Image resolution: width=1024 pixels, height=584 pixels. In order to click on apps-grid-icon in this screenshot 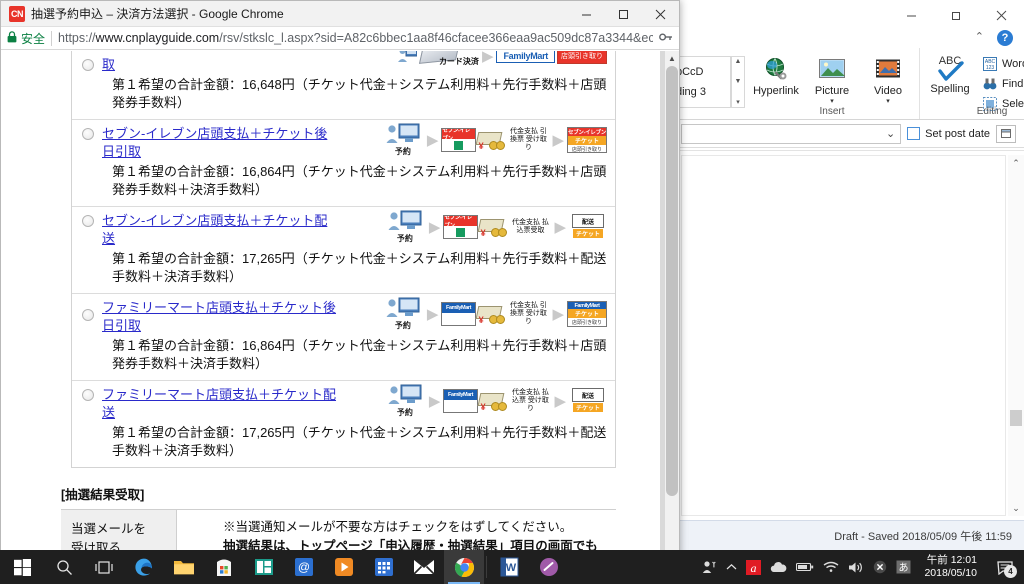, I will do `click(384, 567)`.